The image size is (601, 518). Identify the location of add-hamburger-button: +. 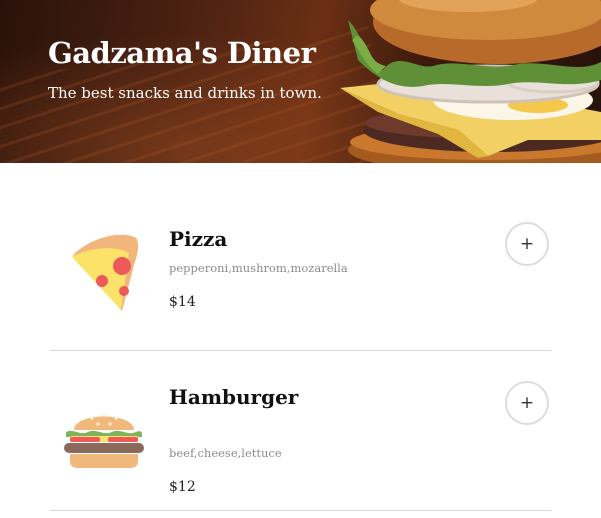
(527, 403).